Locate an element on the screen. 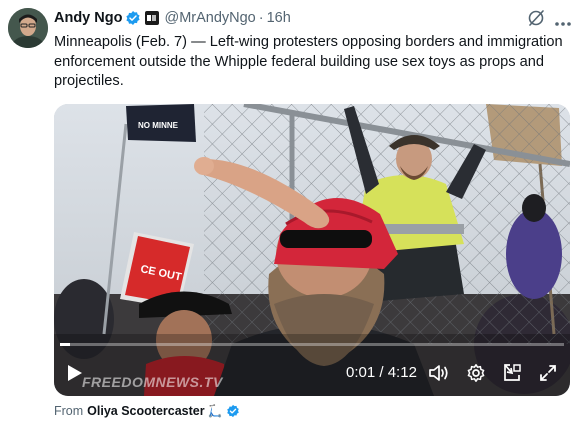 Image resolution: width=587 pixels, height=422 pixels. avatar-image is located at coordinates (28, 28).